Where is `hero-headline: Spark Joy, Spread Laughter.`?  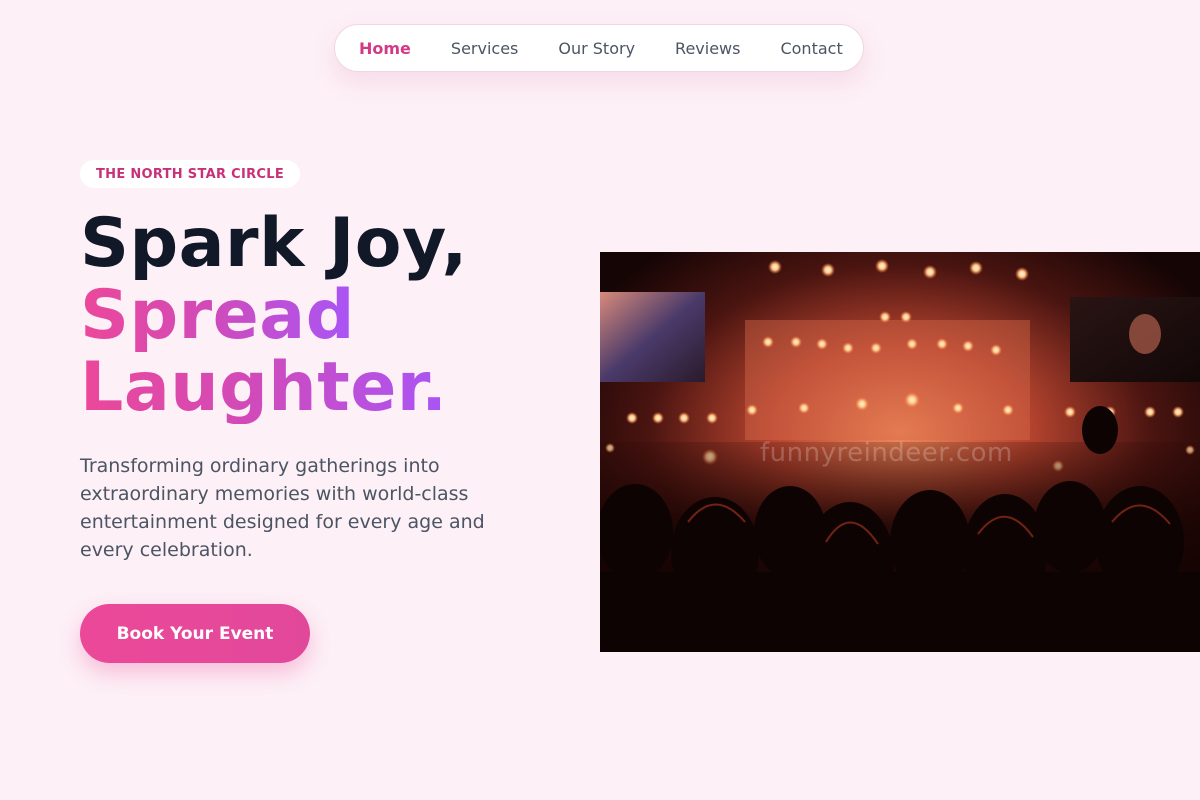 hero-headline: Spark Joy, Spread Laughter. is located at coordinates (274, 316).